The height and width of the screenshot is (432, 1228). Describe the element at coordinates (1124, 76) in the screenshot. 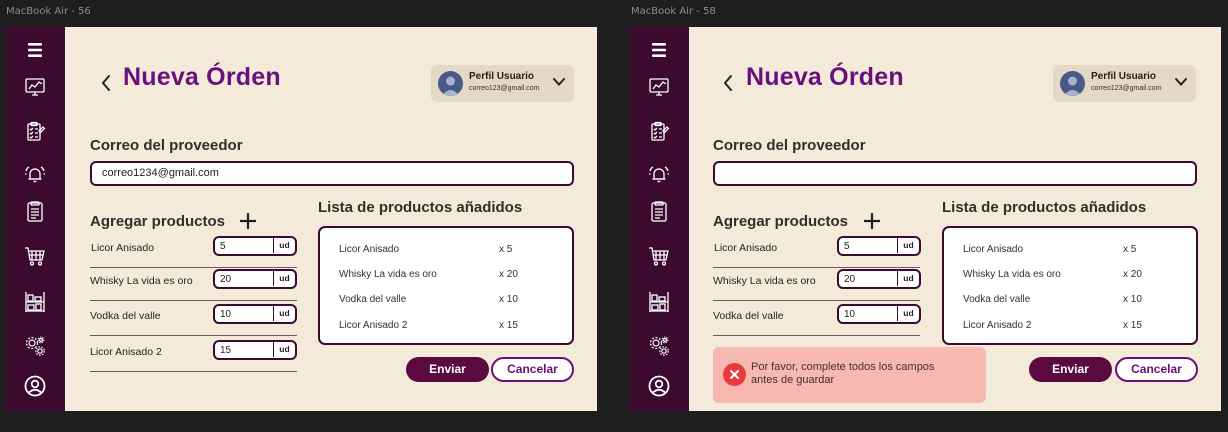

I see `profile-name: Perfil Usuario` at that location.